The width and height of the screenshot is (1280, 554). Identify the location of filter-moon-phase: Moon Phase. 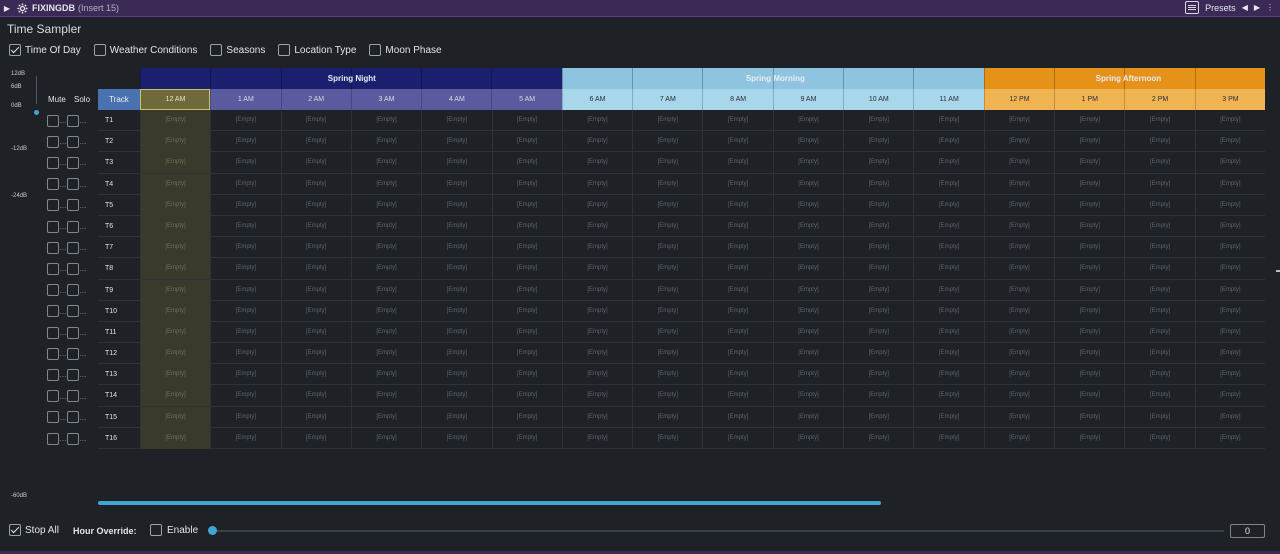
(405, 50).